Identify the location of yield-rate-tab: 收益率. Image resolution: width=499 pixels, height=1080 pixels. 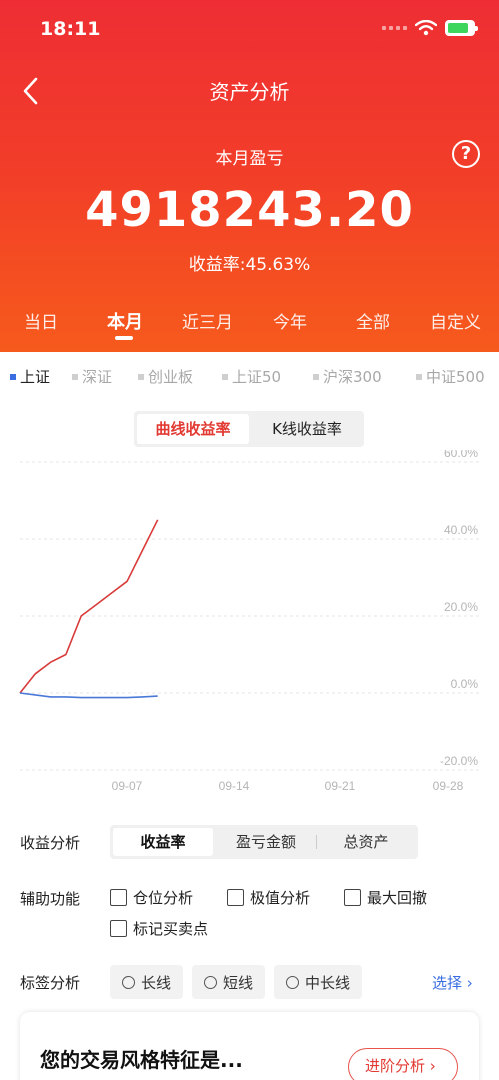
(163, 842).